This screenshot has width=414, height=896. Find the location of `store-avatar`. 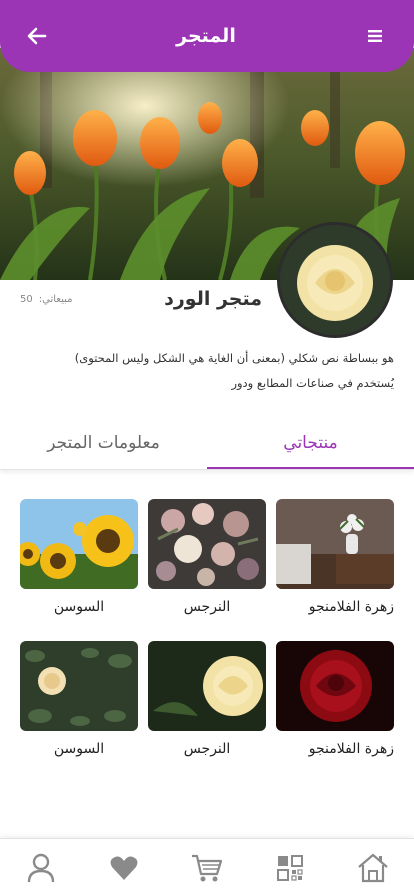

store-avatar is located at coordinates (335, 280).